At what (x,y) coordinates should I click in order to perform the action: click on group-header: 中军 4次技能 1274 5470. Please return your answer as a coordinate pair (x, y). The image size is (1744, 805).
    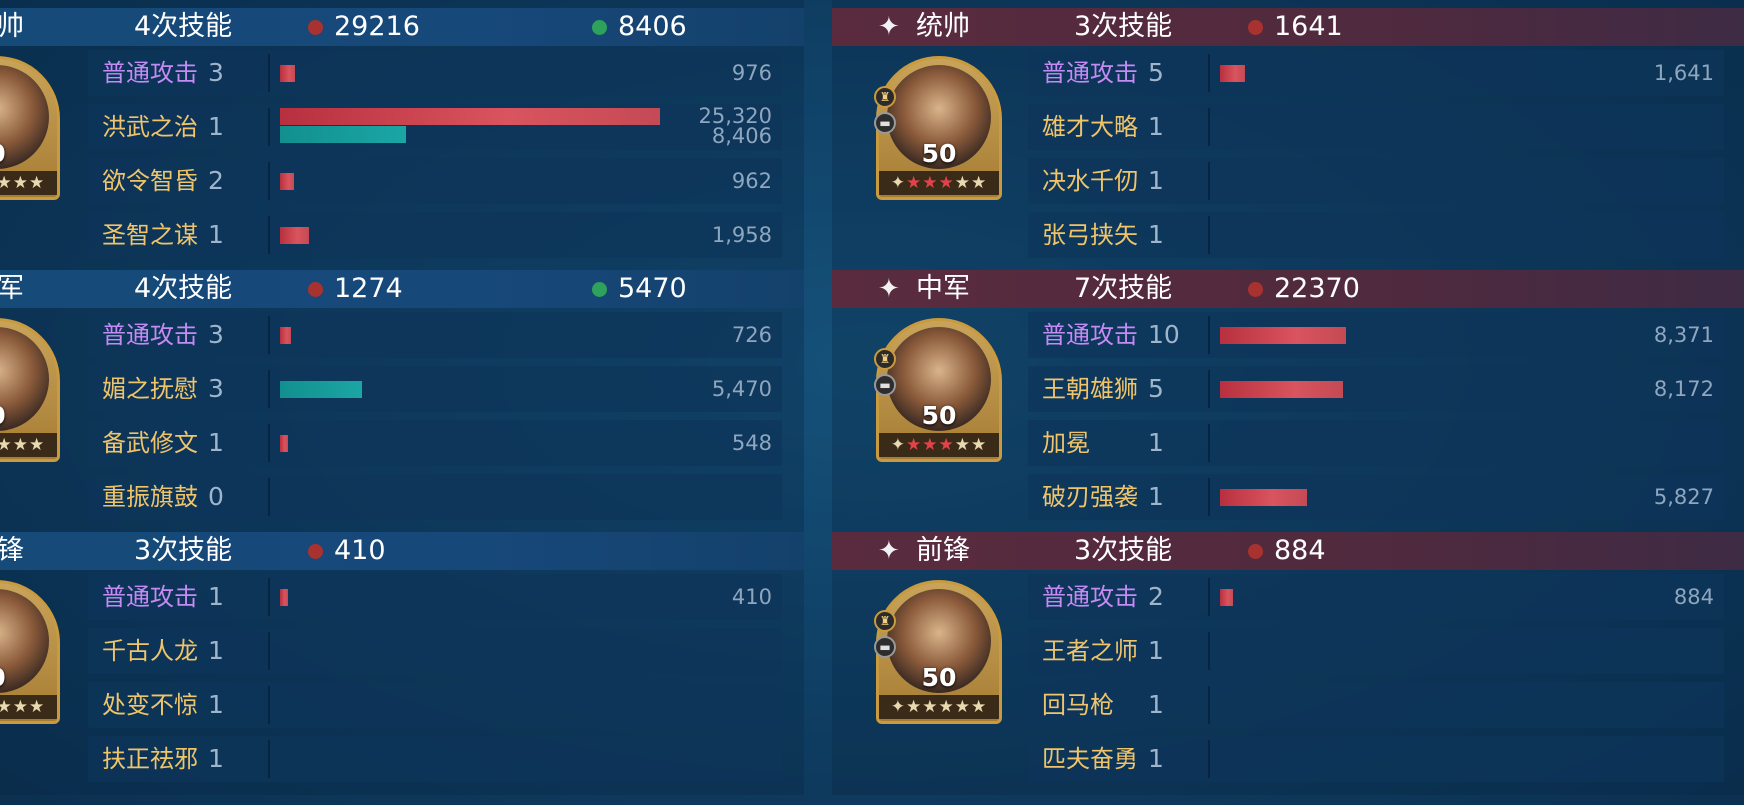
    Looking at the image, I should click on (402, 289).